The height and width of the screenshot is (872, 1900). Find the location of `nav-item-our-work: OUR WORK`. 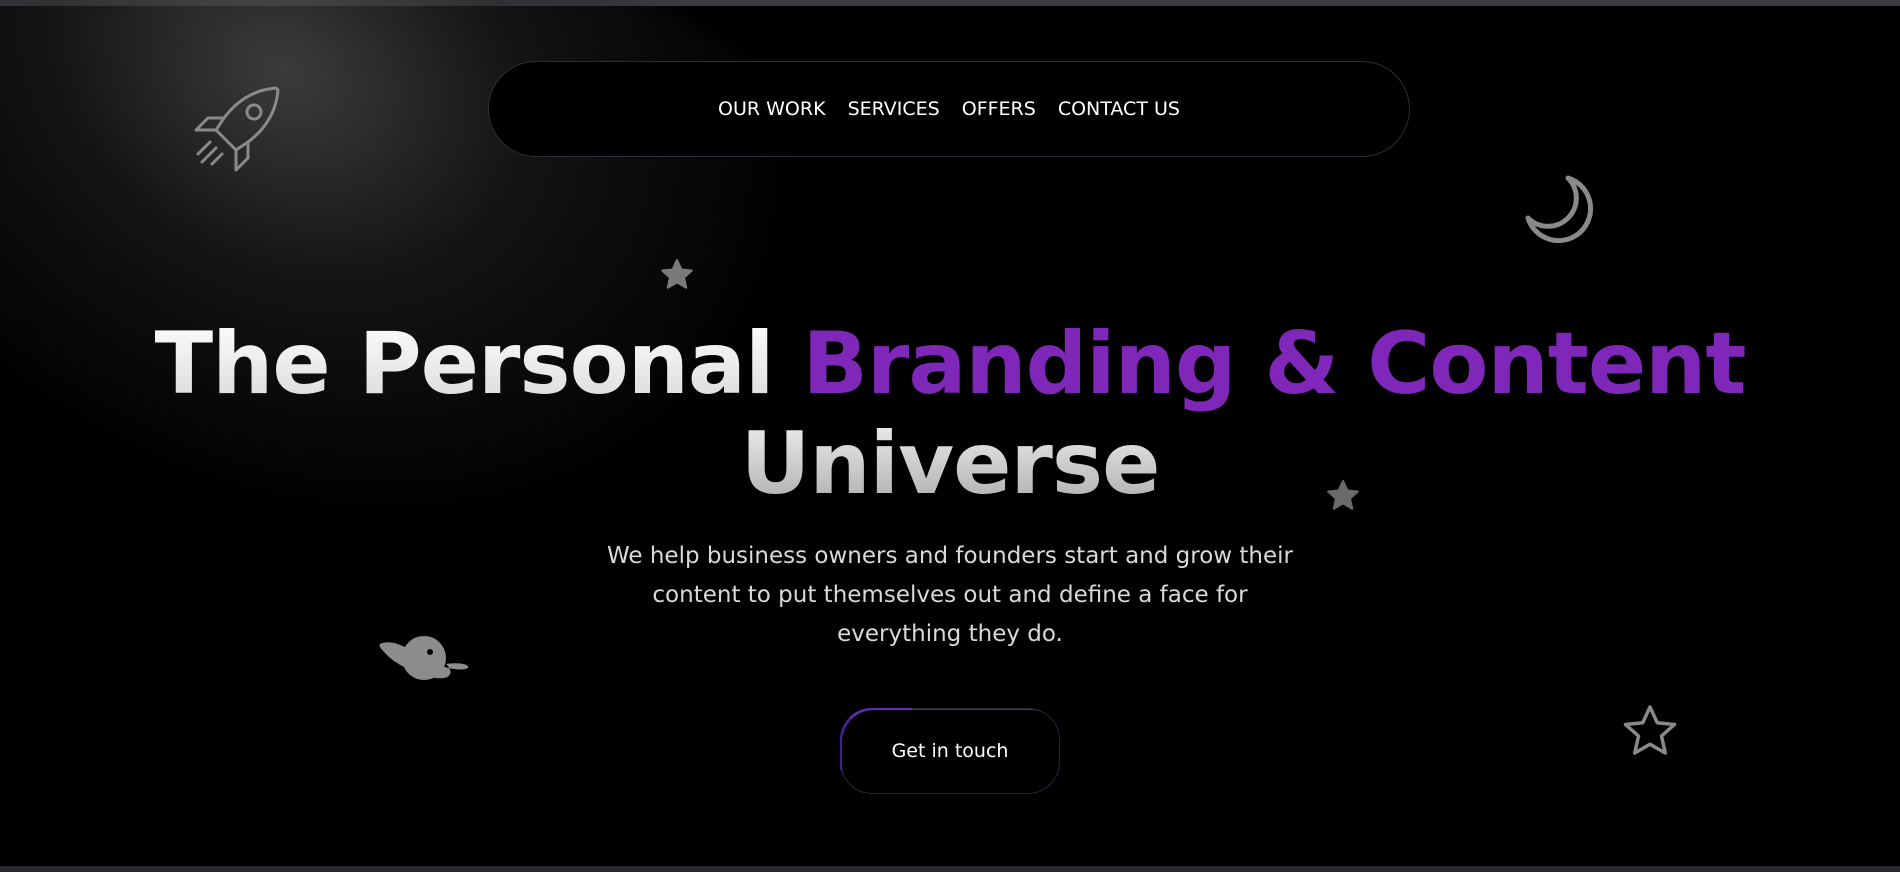

nav-item-our-work: OUR WORK is located at coordinates (772, 109).